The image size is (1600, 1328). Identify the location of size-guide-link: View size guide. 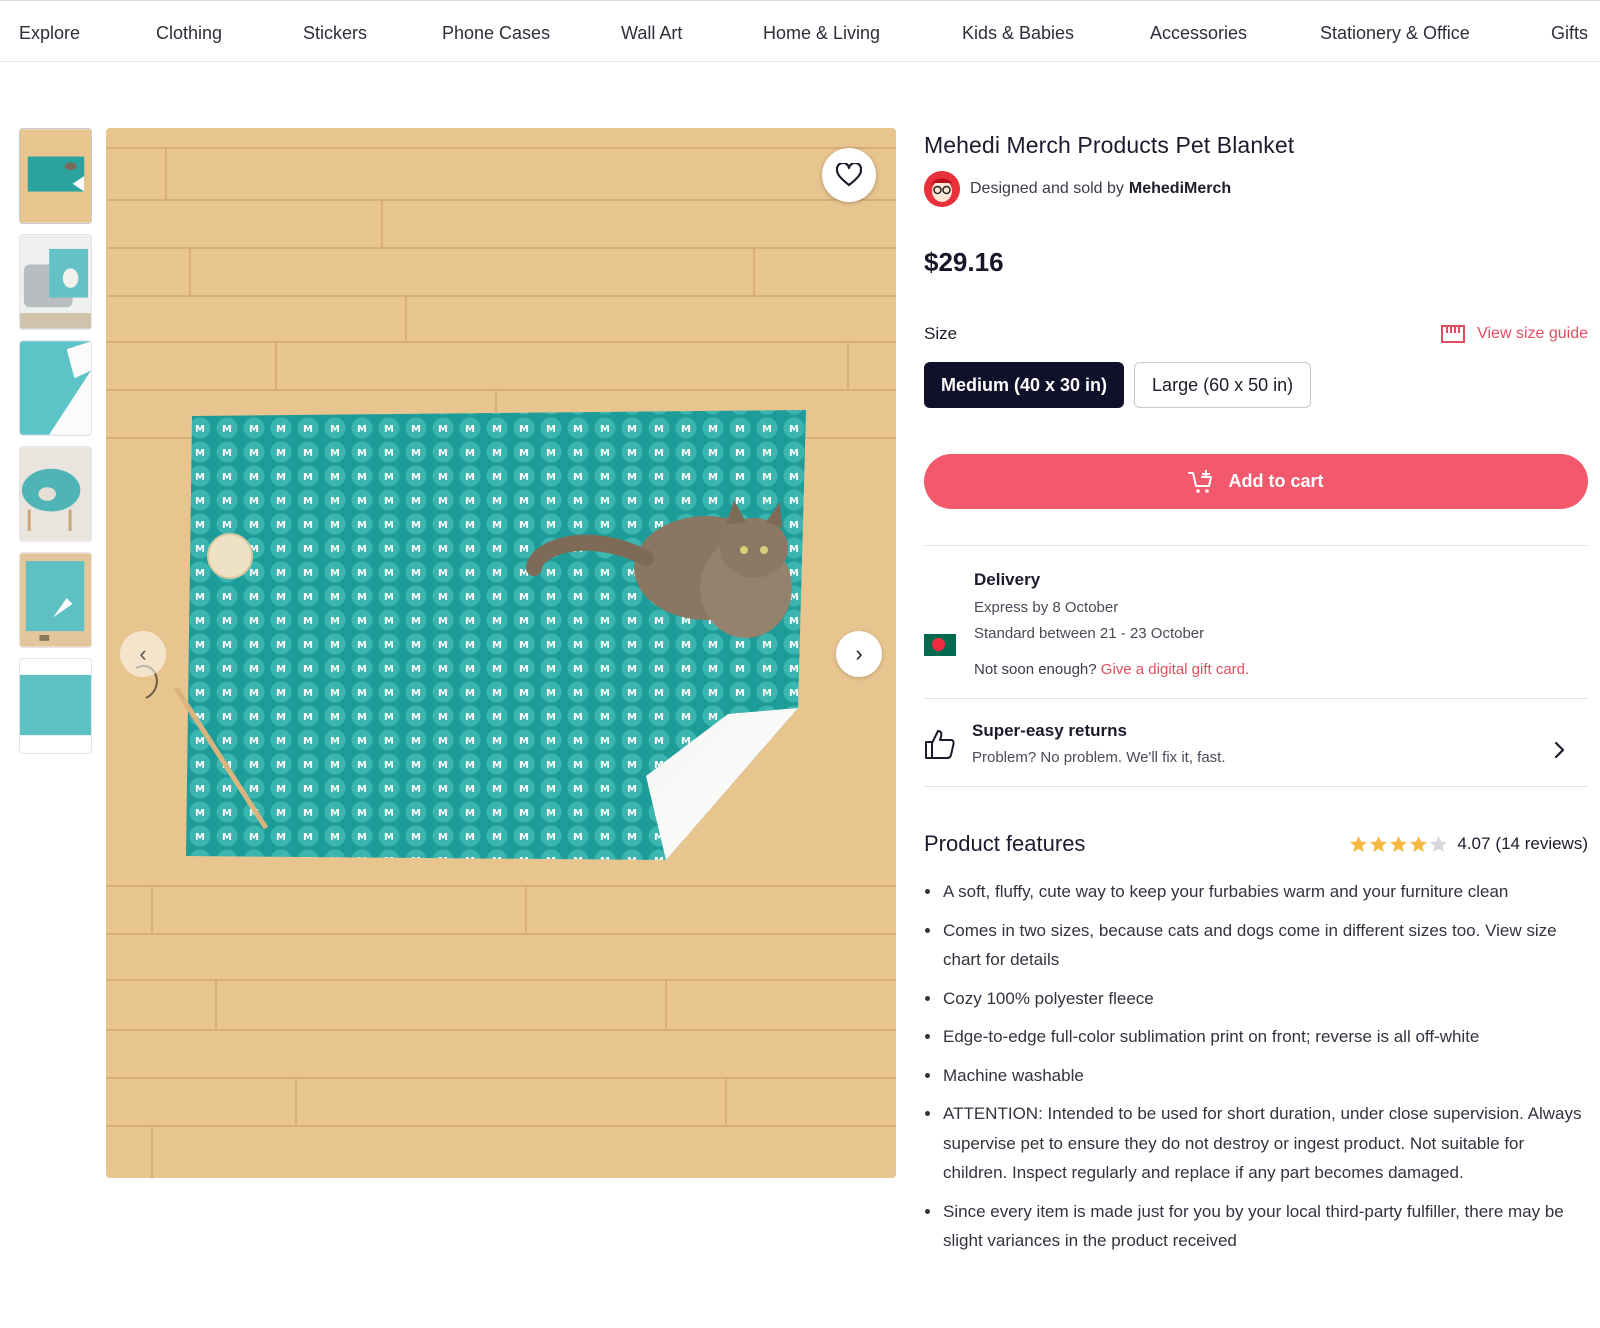
(1514, 334).